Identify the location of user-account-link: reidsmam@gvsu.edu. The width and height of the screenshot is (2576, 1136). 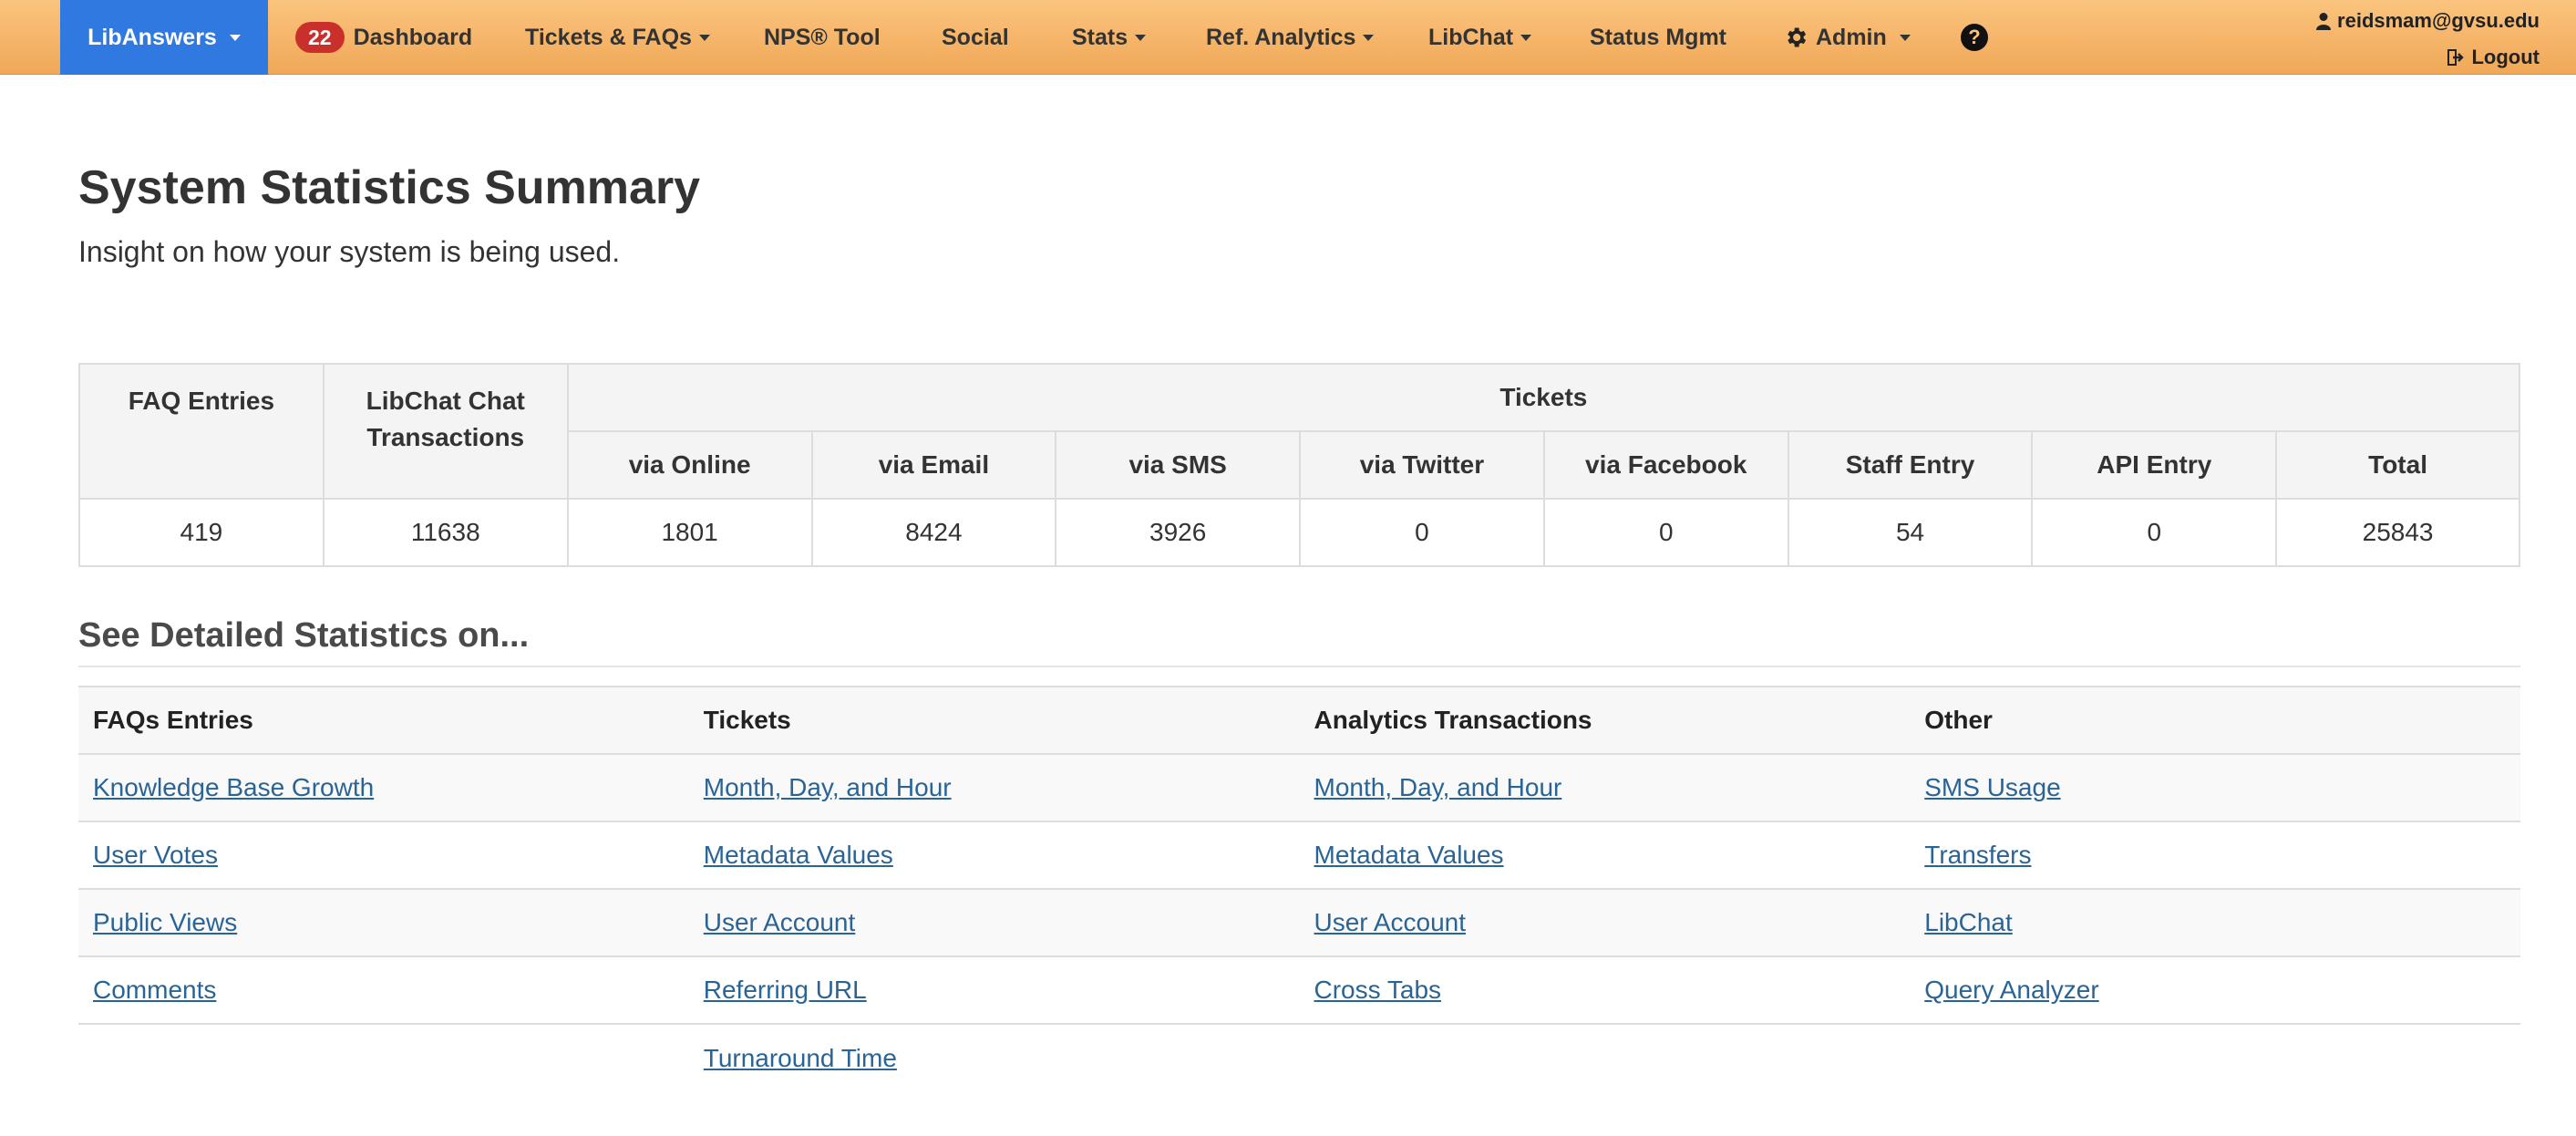
(2427, 20).